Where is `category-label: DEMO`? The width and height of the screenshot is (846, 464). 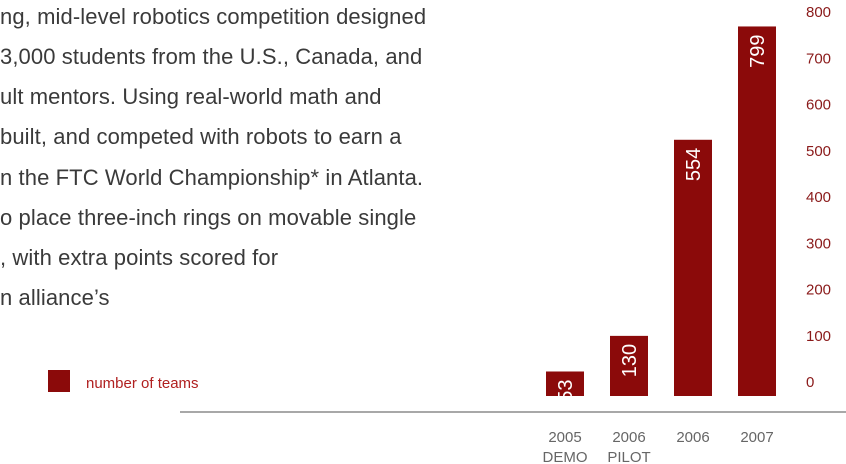 category-label: DEMO is located at coordinates (565, 456).